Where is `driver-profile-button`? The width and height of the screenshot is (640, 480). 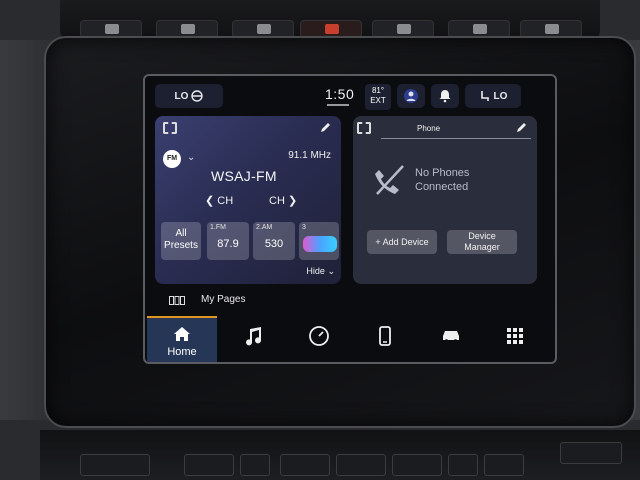
driver-profile-button is located at coordinates (411, 96).